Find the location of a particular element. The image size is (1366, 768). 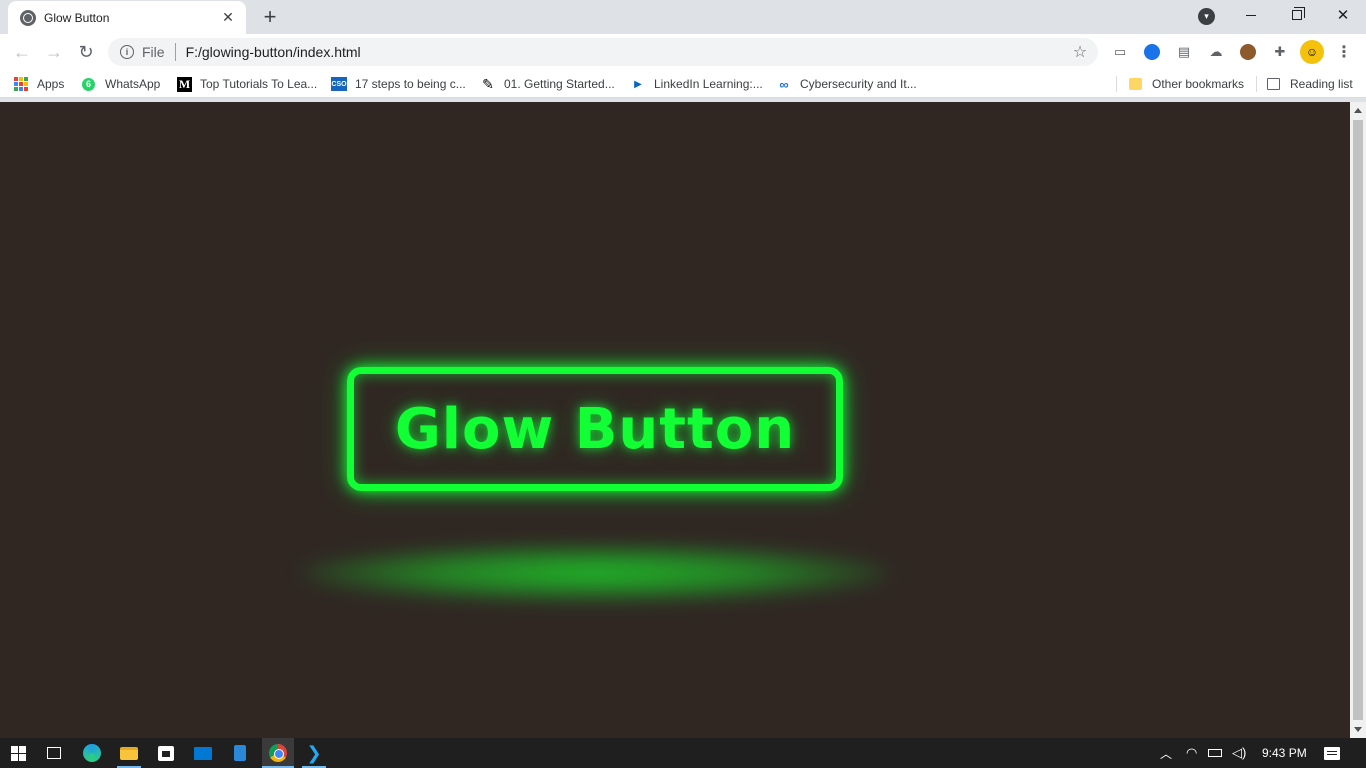

docs-button is located at coordinates (240, 753).